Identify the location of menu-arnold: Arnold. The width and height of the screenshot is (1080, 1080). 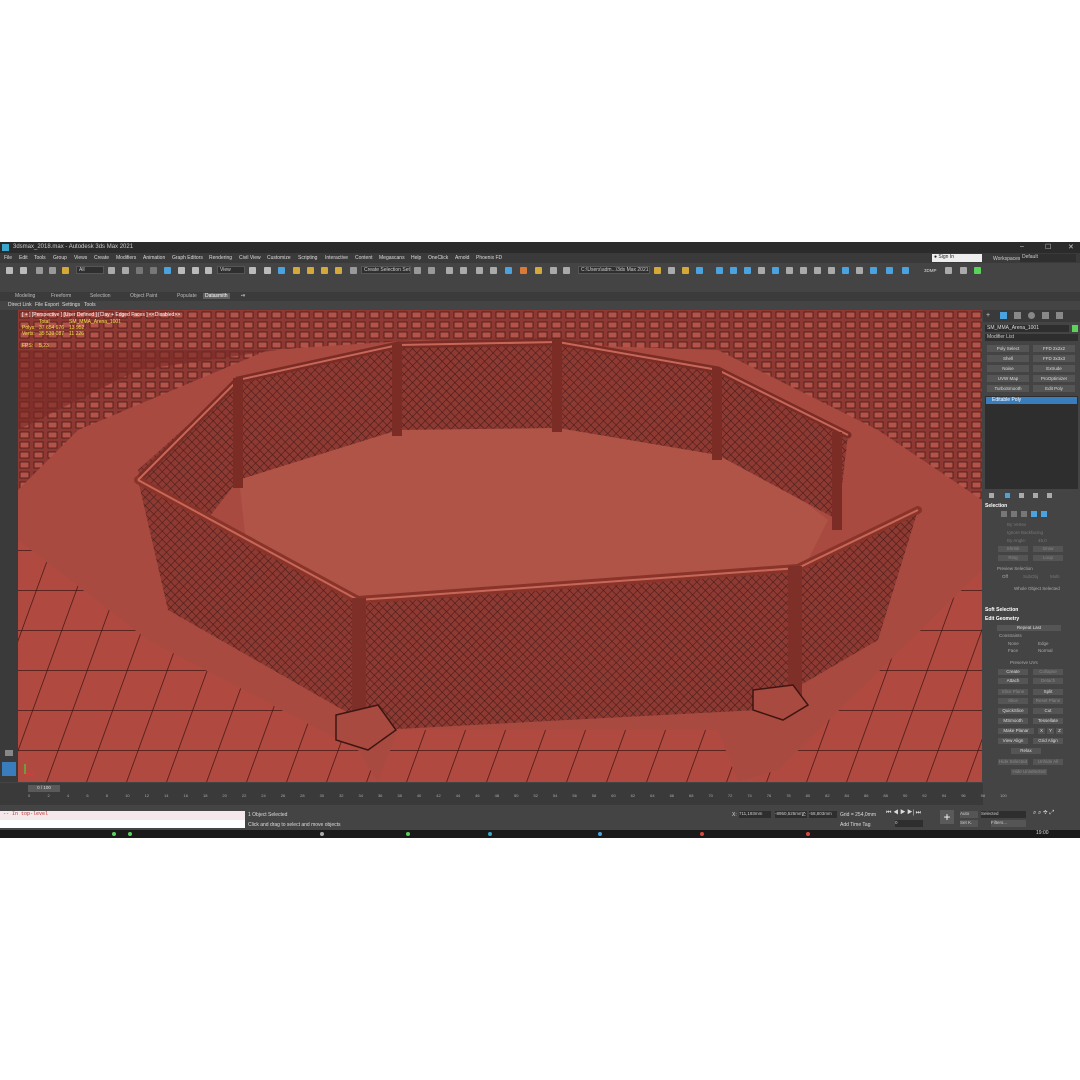
(462, 258).